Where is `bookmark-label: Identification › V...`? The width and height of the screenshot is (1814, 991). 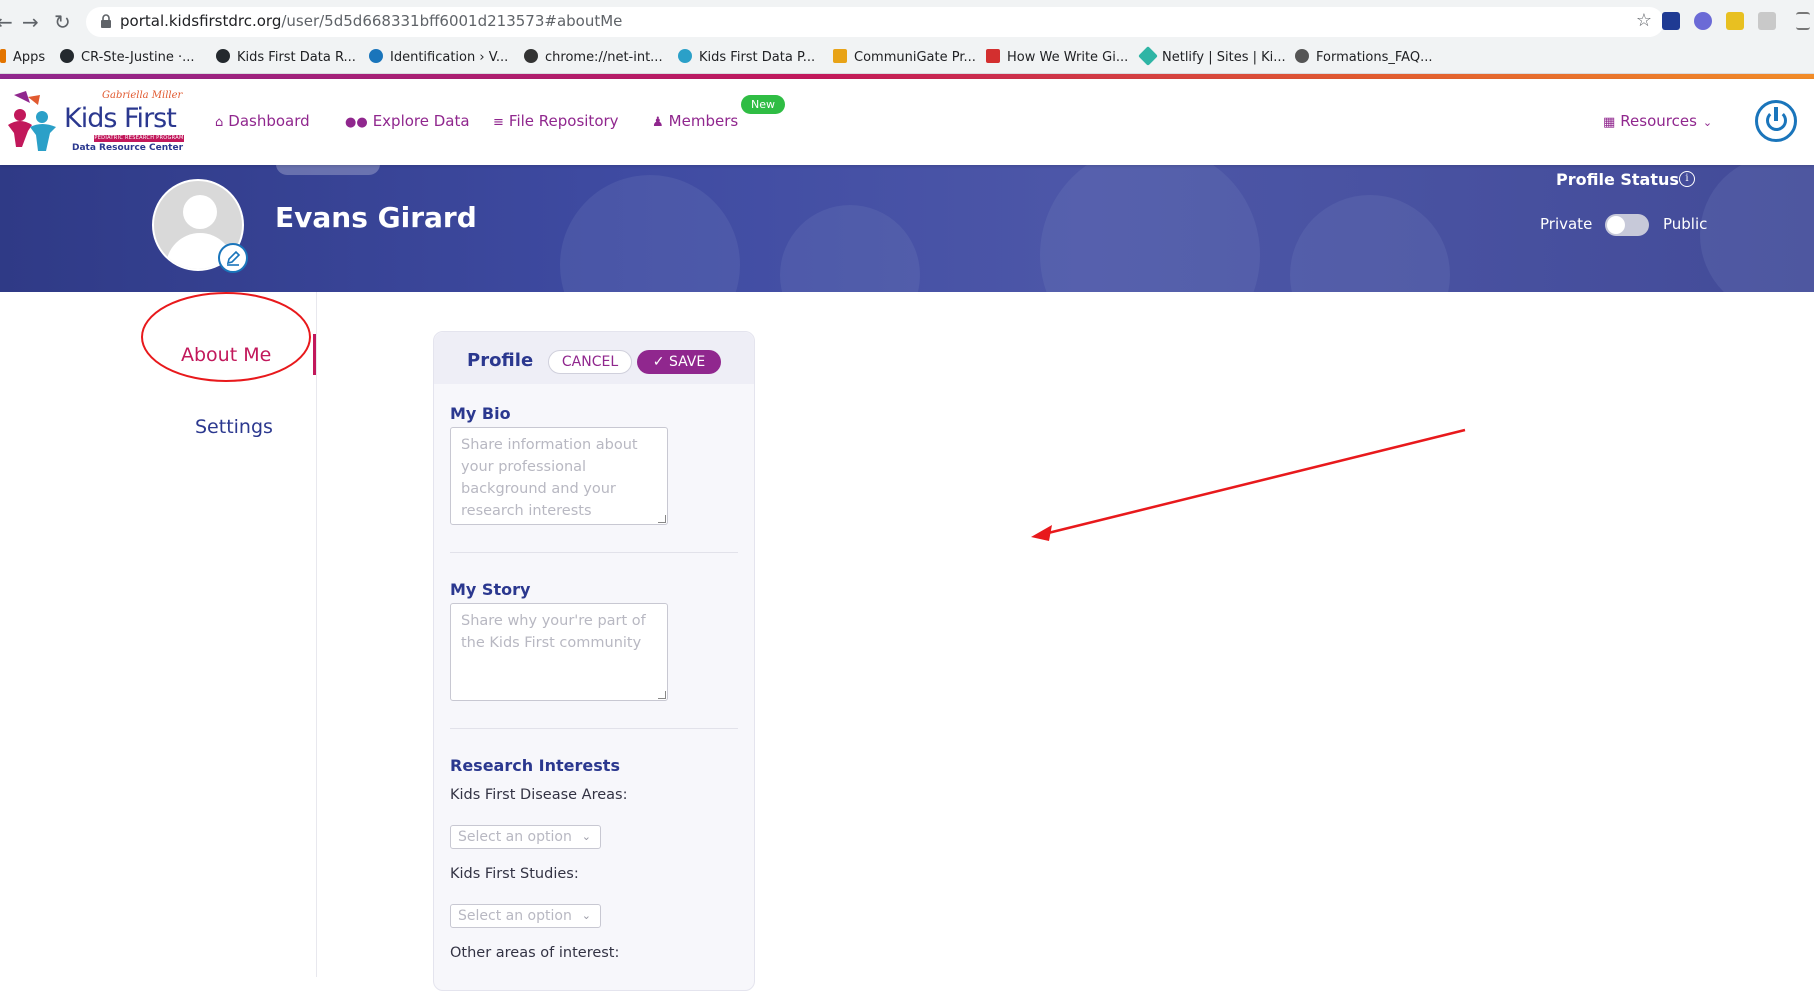
bookmark-label: Identification › V... is located at coordinates (449, 57).